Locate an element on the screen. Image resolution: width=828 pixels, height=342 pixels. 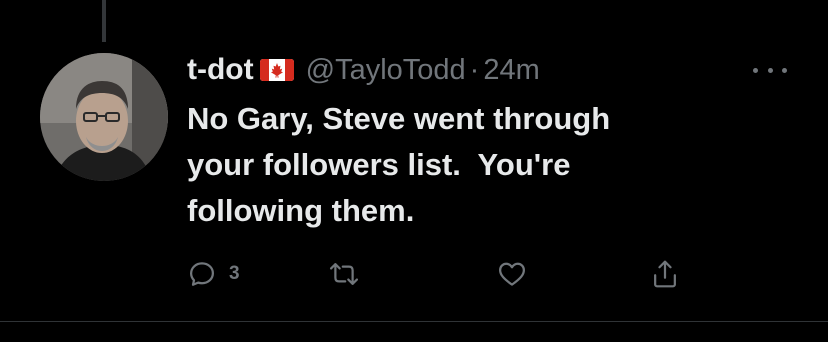
thread-connector-line is located at coordinates (104, 21).